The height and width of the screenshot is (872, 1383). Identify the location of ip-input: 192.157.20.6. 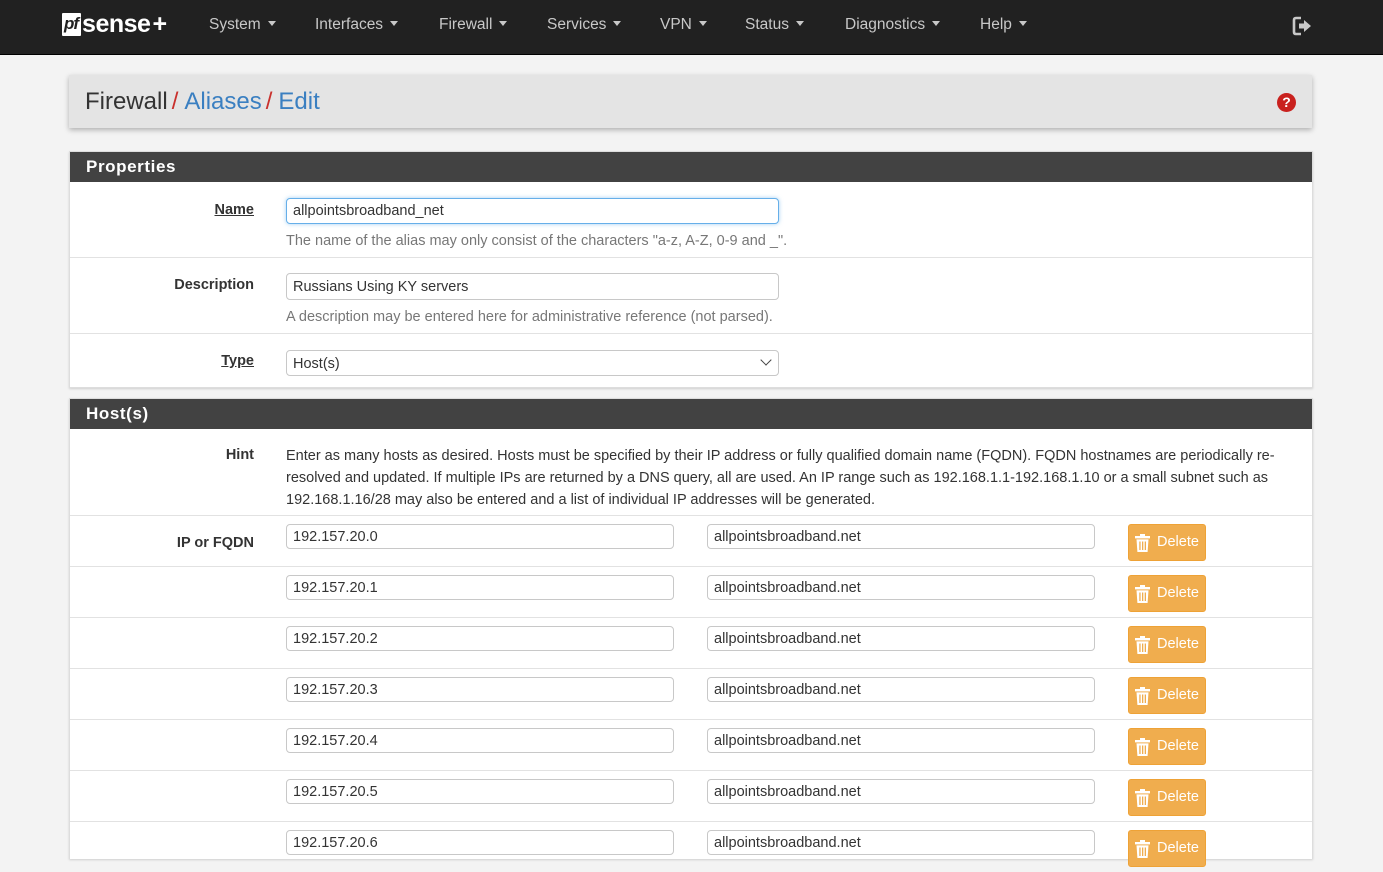
(480, 842).